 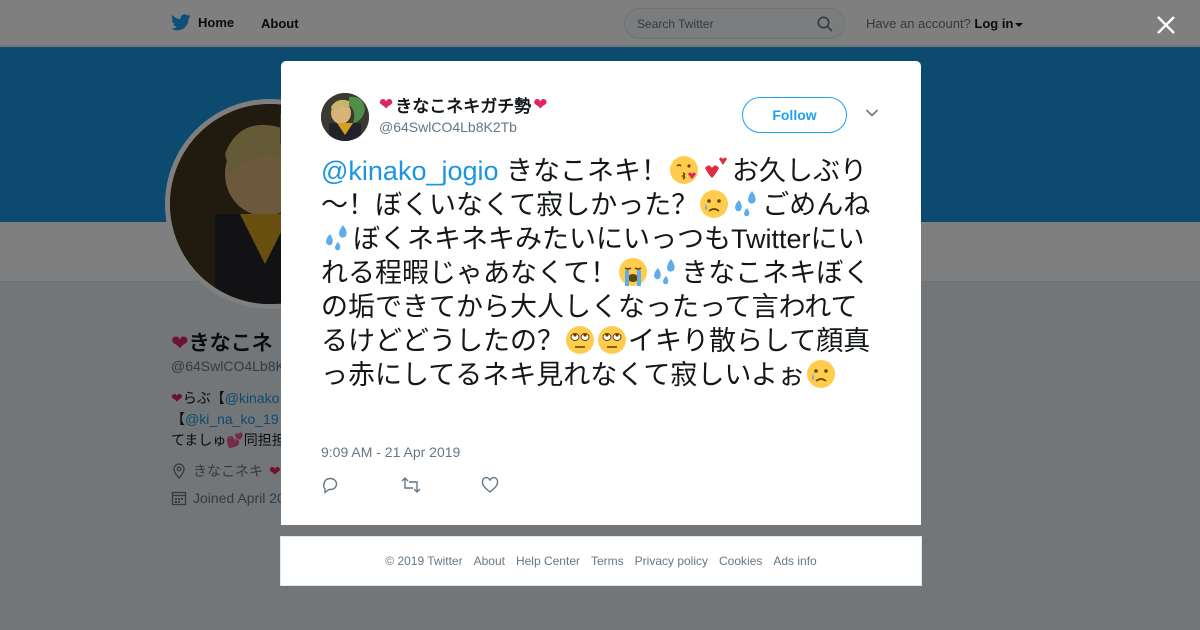 I want to click on tweet-author-avatar, so click(x=345, y=117).